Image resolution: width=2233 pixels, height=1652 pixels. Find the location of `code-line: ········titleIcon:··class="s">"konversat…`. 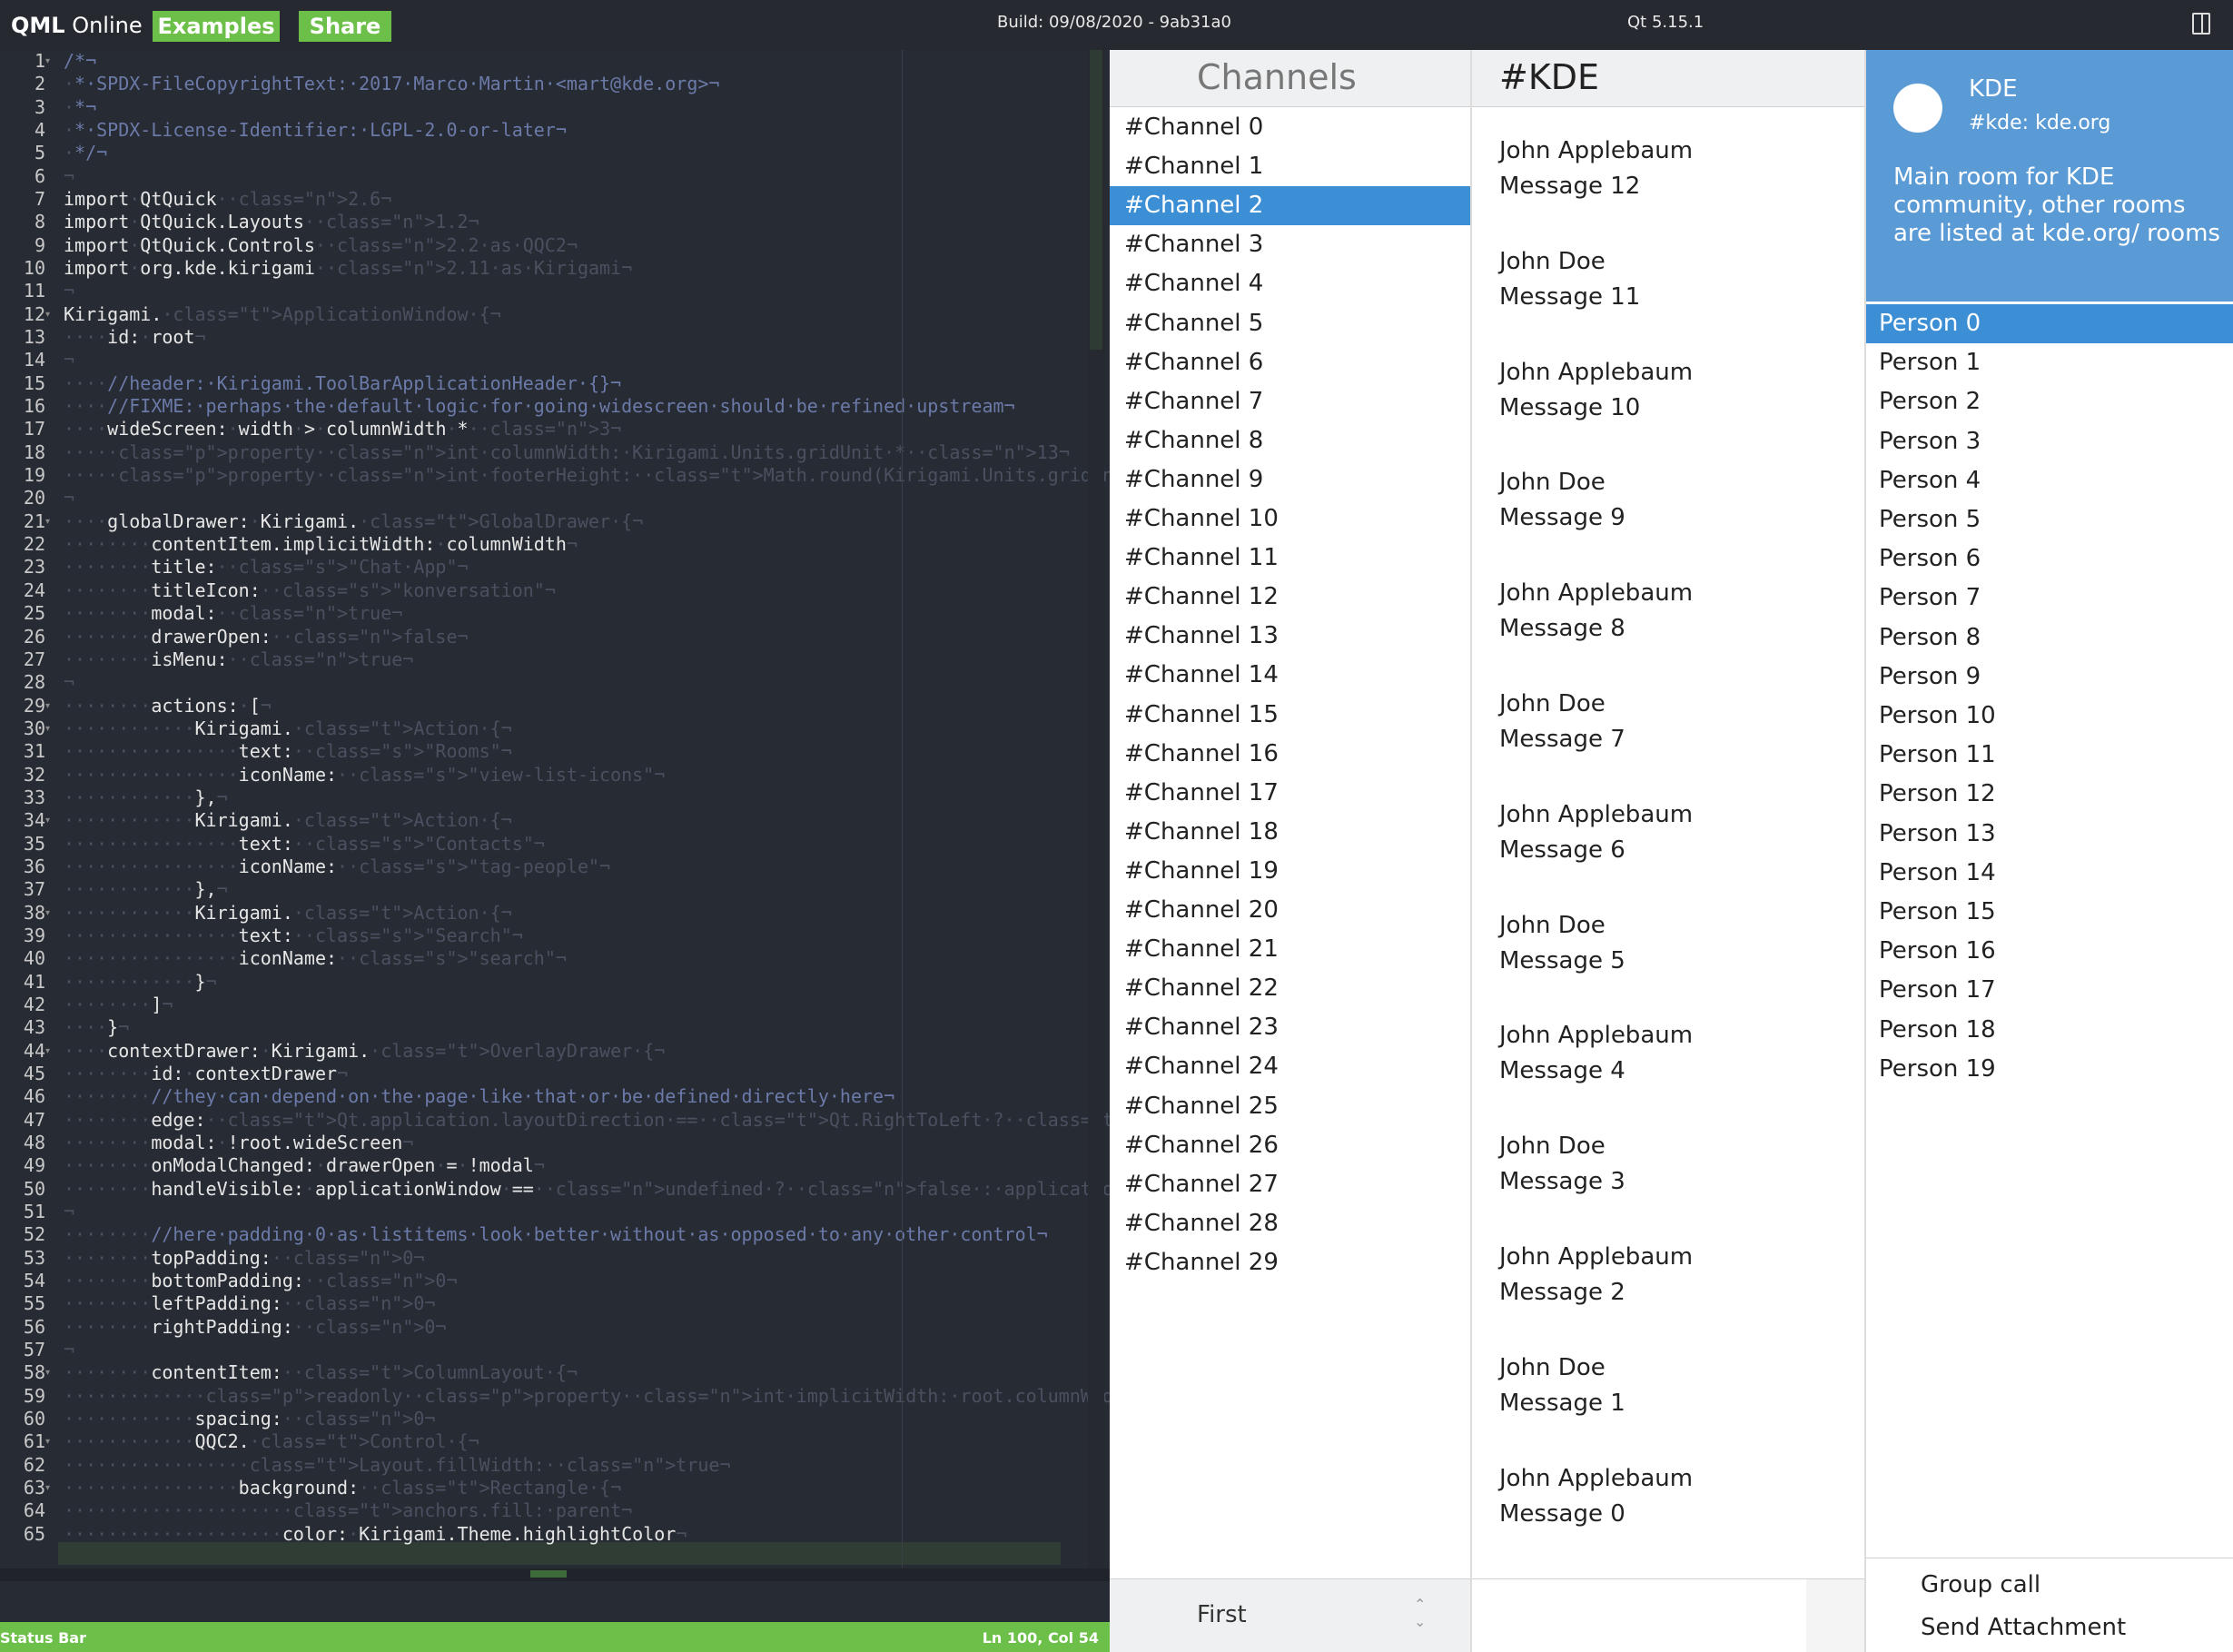

code-line: ········titleIcon:··class="s">"konversat… is located at coordinates (310, 590).